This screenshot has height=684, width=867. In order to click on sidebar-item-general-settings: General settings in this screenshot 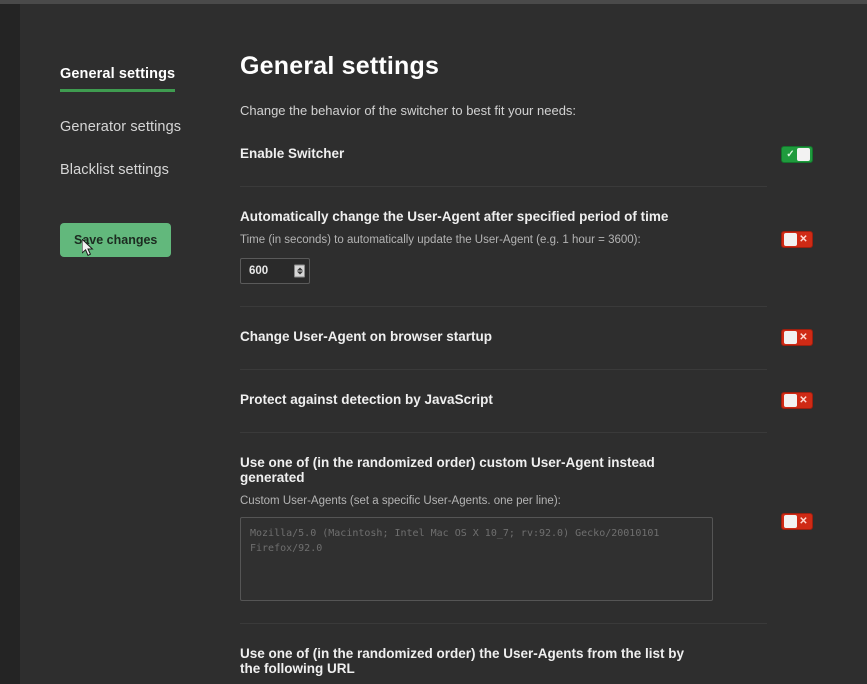, I will do `click(118, 79)`.